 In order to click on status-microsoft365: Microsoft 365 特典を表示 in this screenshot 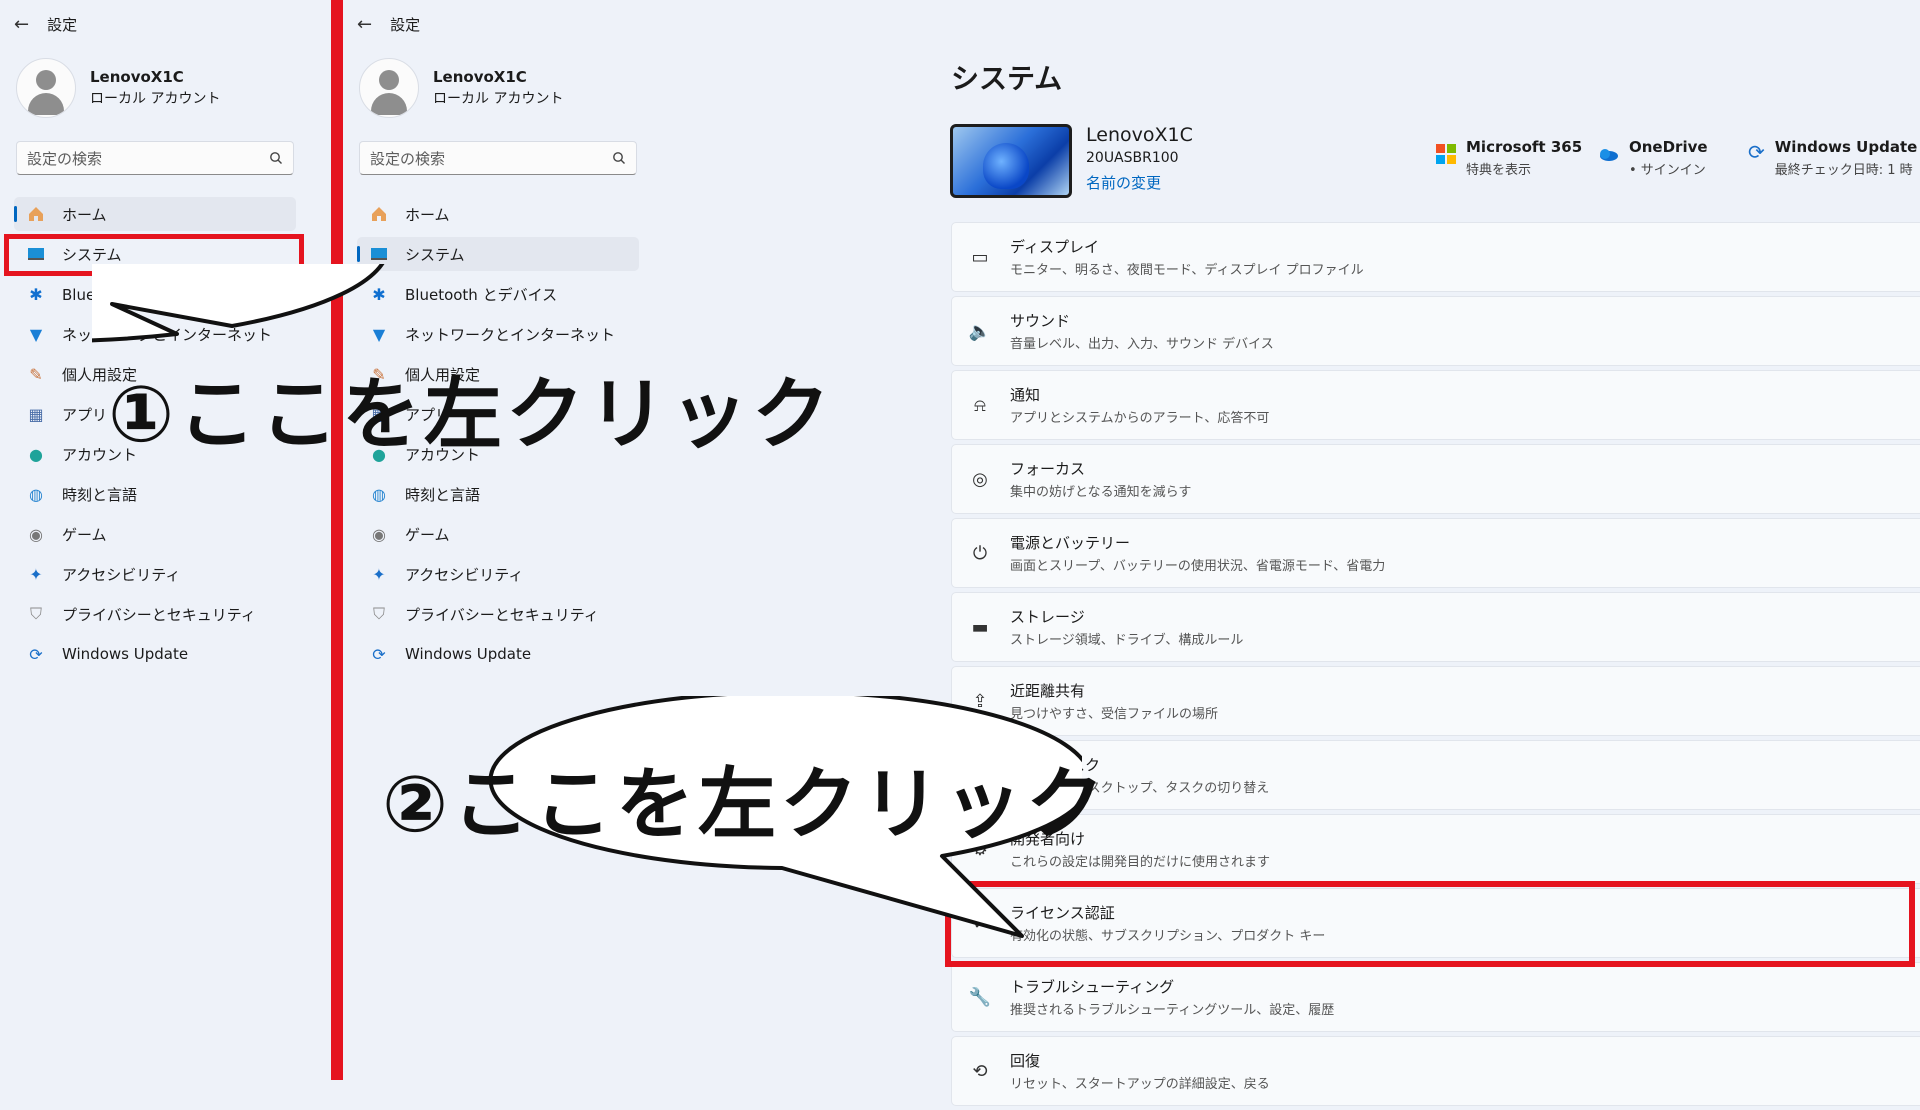, I will do `click(1509, 158)`.